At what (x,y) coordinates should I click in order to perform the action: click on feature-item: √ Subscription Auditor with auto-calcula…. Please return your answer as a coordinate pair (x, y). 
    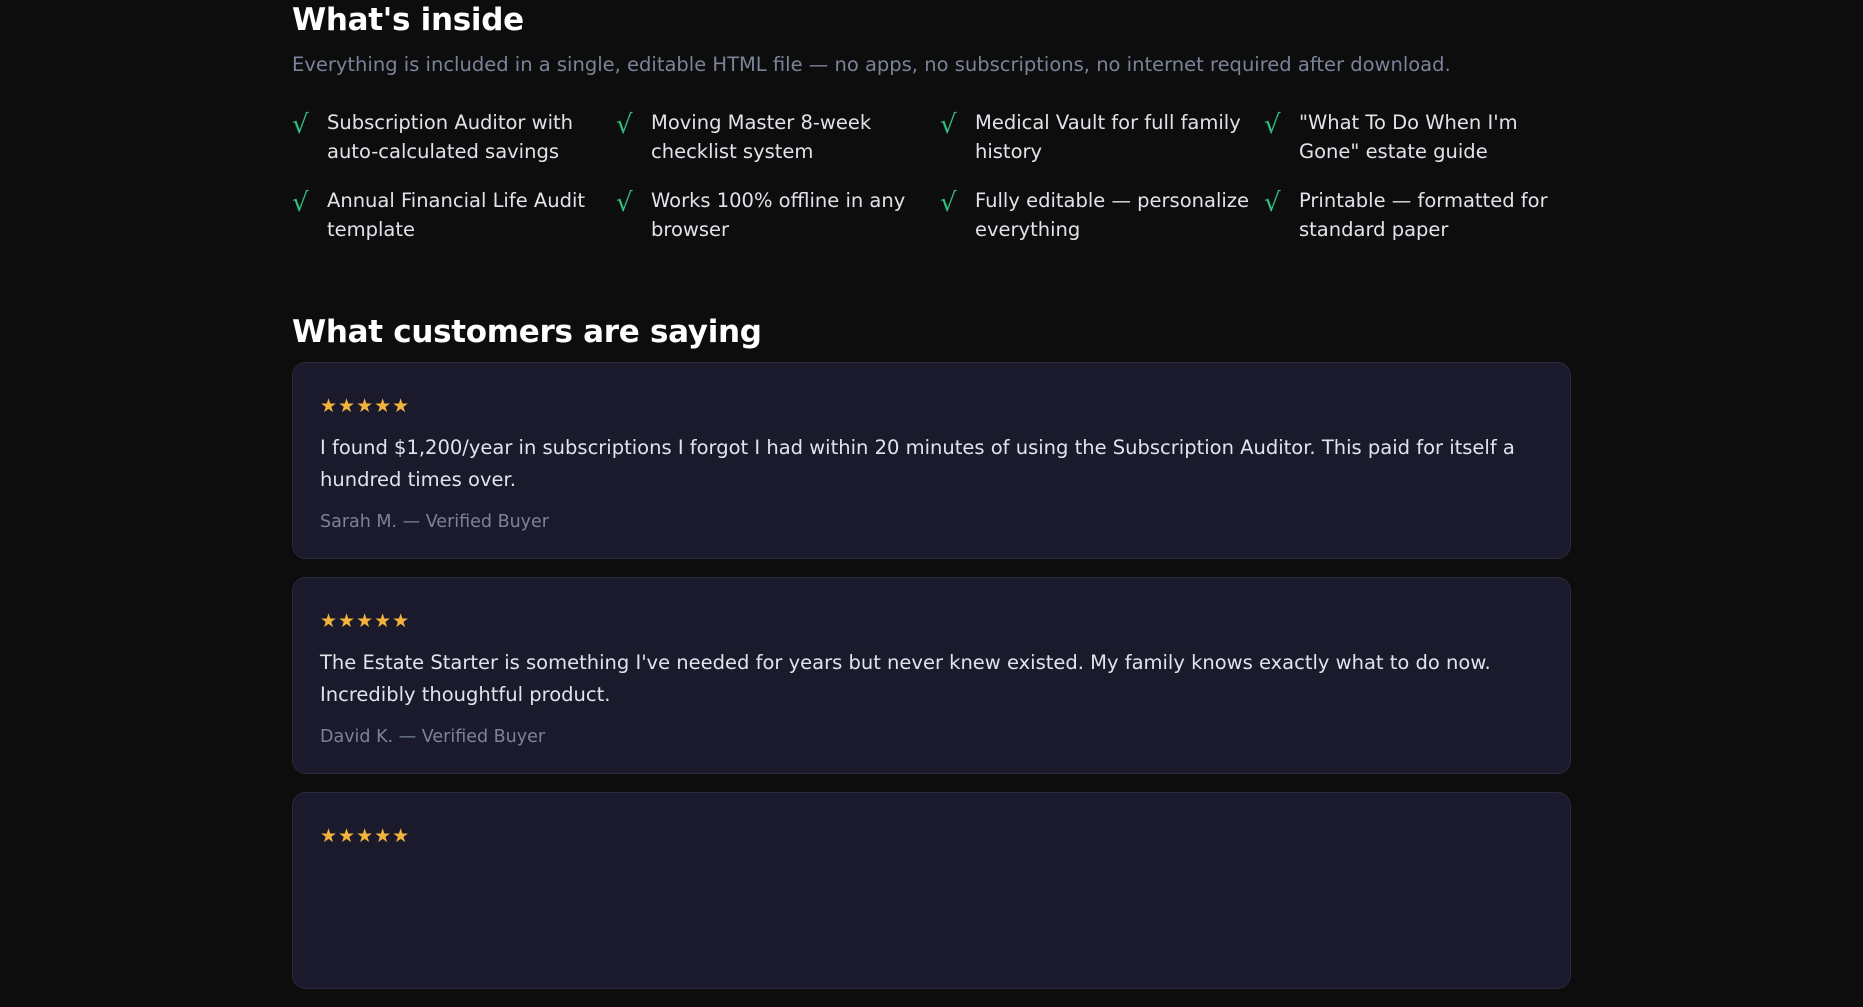
    Looking at the image, I should click on (454, 137).